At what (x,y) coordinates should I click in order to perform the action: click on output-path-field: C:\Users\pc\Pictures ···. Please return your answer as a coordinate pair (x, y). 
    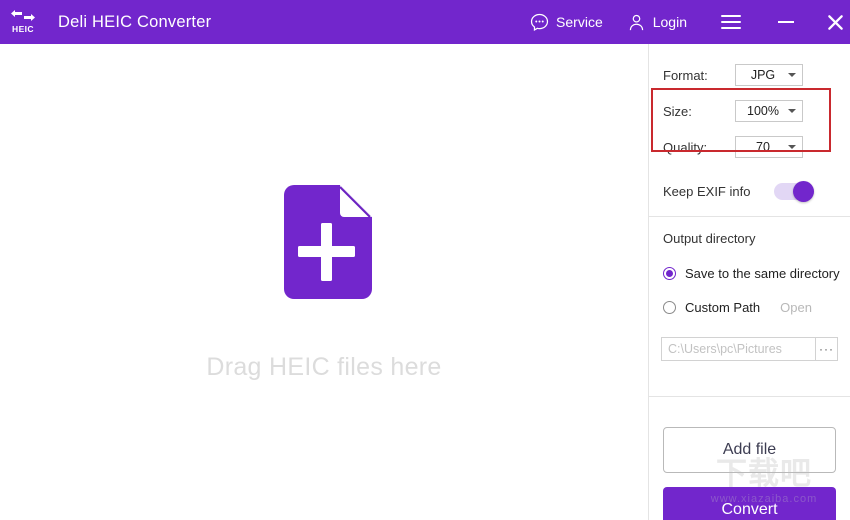
    Looking at the image, I should click on (749, 349).